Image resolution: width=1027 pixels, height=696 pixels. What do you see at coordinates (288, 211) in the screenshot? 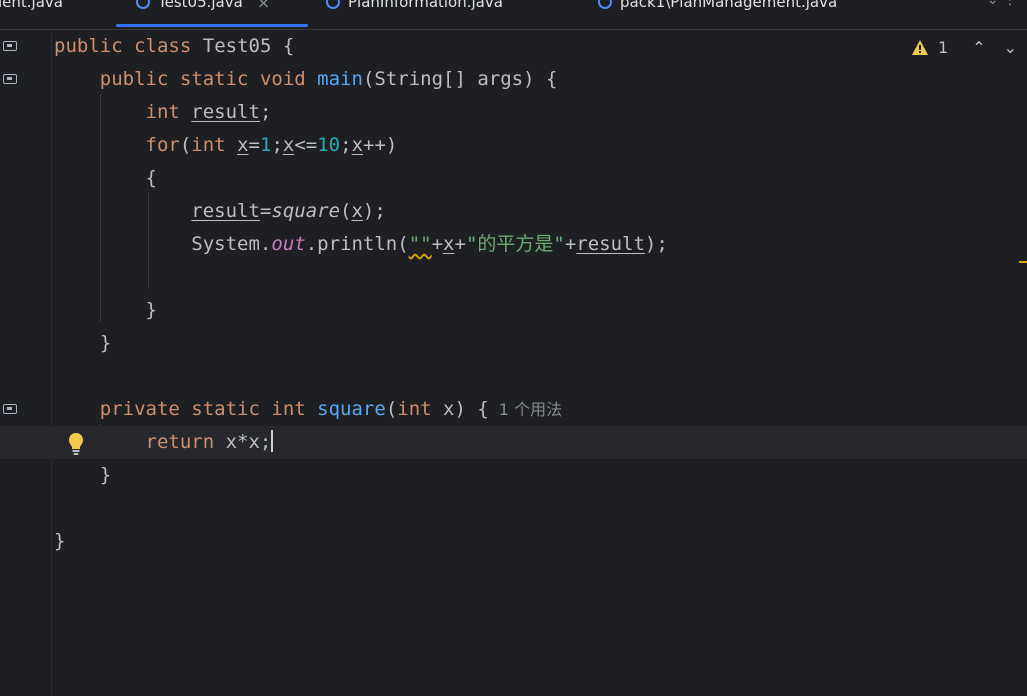
I see `code-text: result=square(x);` at bounding box center [288, 211].